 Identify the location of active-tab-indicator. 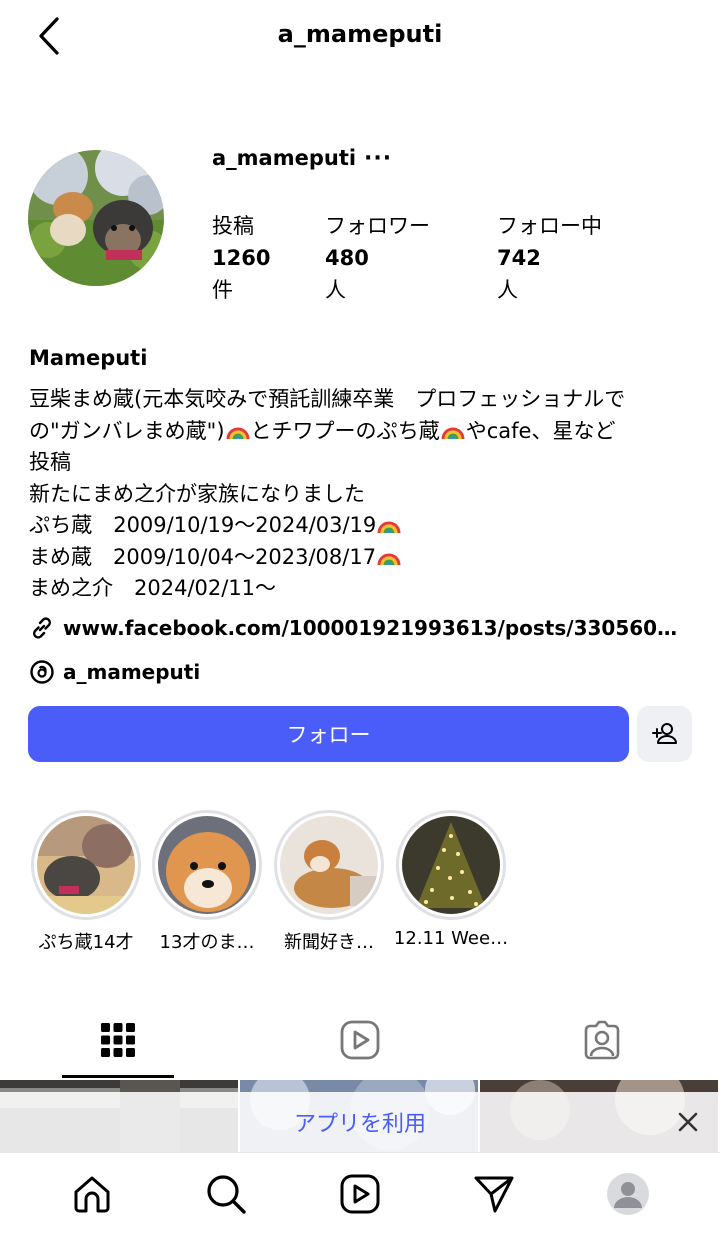
(118, 1076).